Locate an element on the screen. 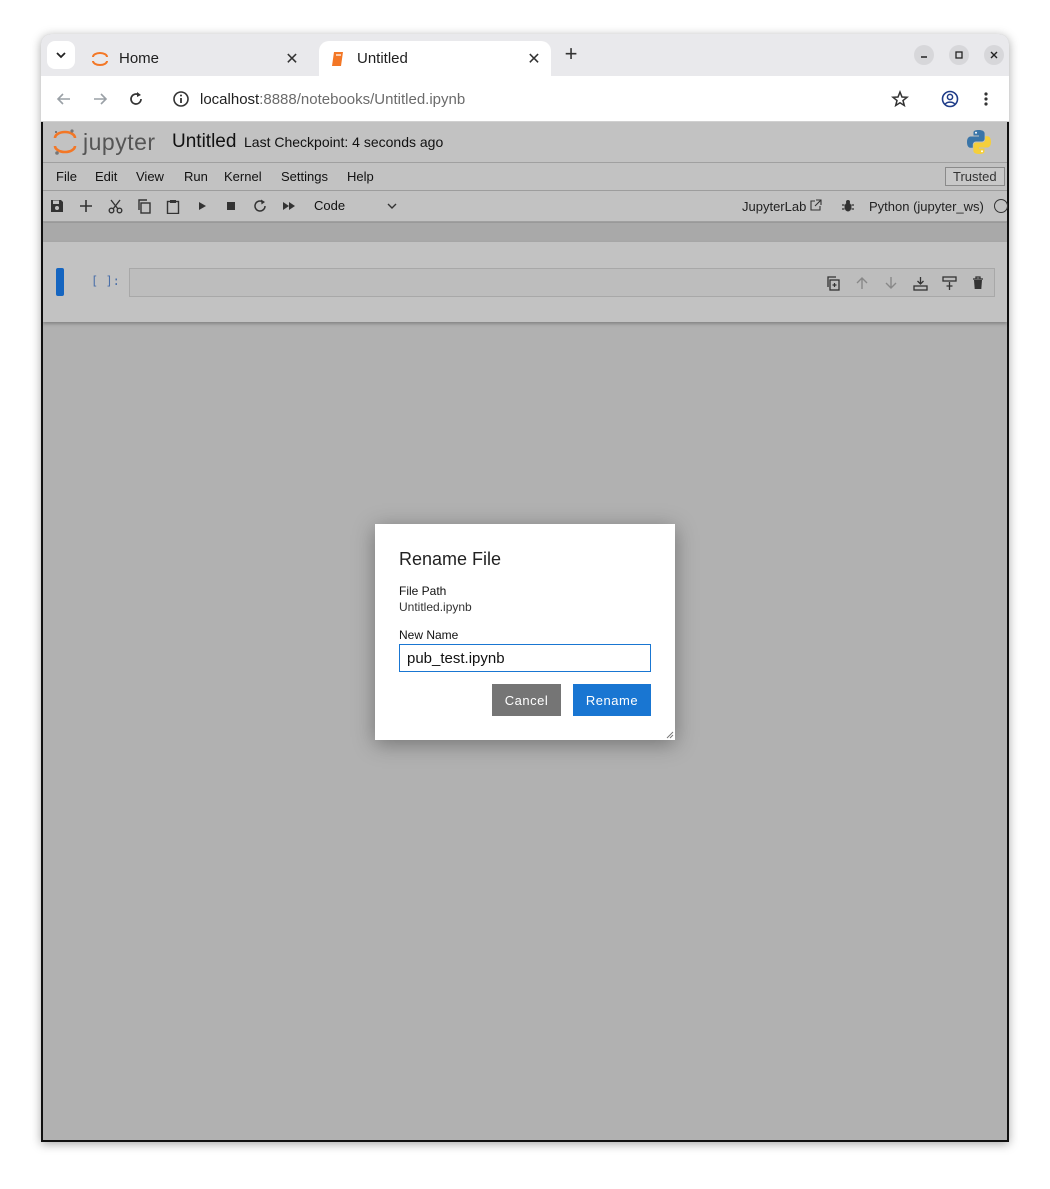 This screenshot has width=1050, height=1189. debugger-bug-icon is located at coordinates (848, 206).